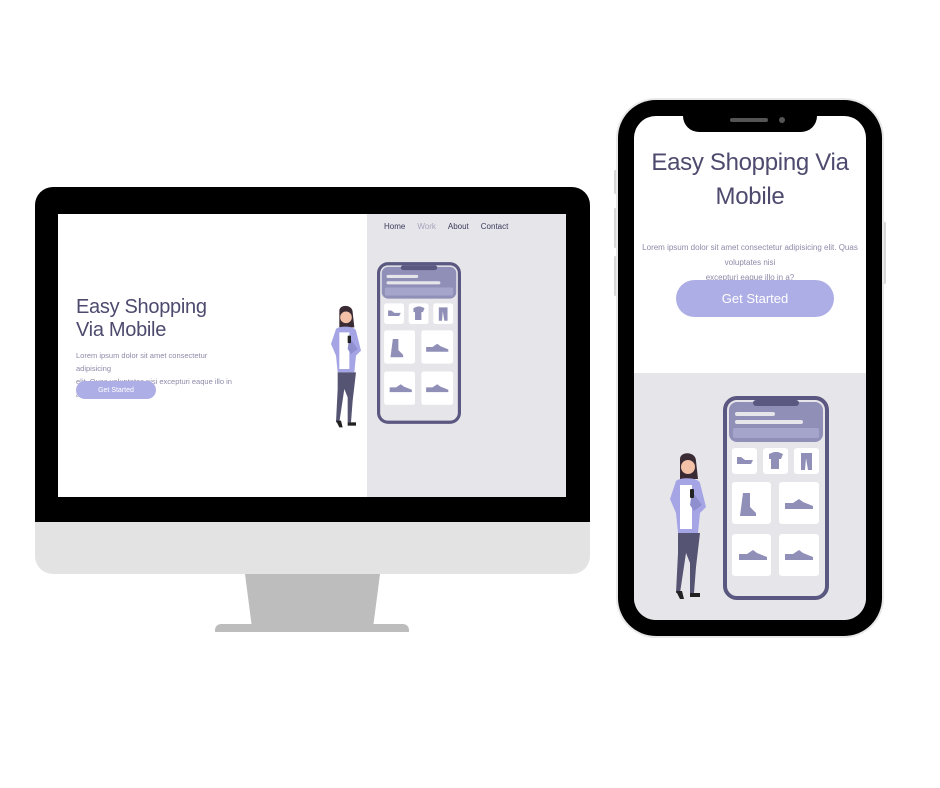  Describe the element at coordinates (394, 226) in the screenshot. I see `nav-home: Home` at that location.